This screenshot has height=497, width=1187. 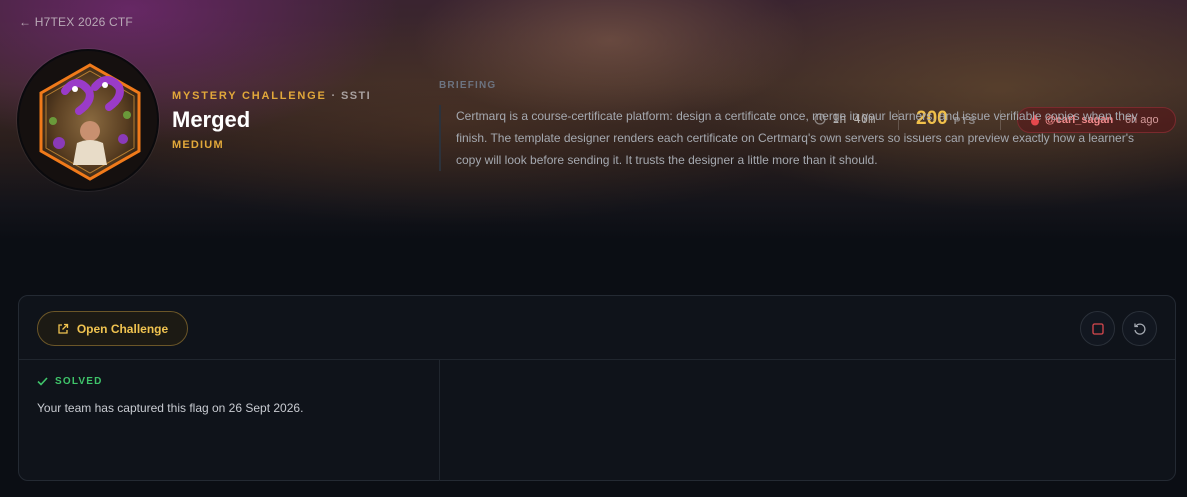 I want to click on challenge-avatar, so click(x=88, y=120).